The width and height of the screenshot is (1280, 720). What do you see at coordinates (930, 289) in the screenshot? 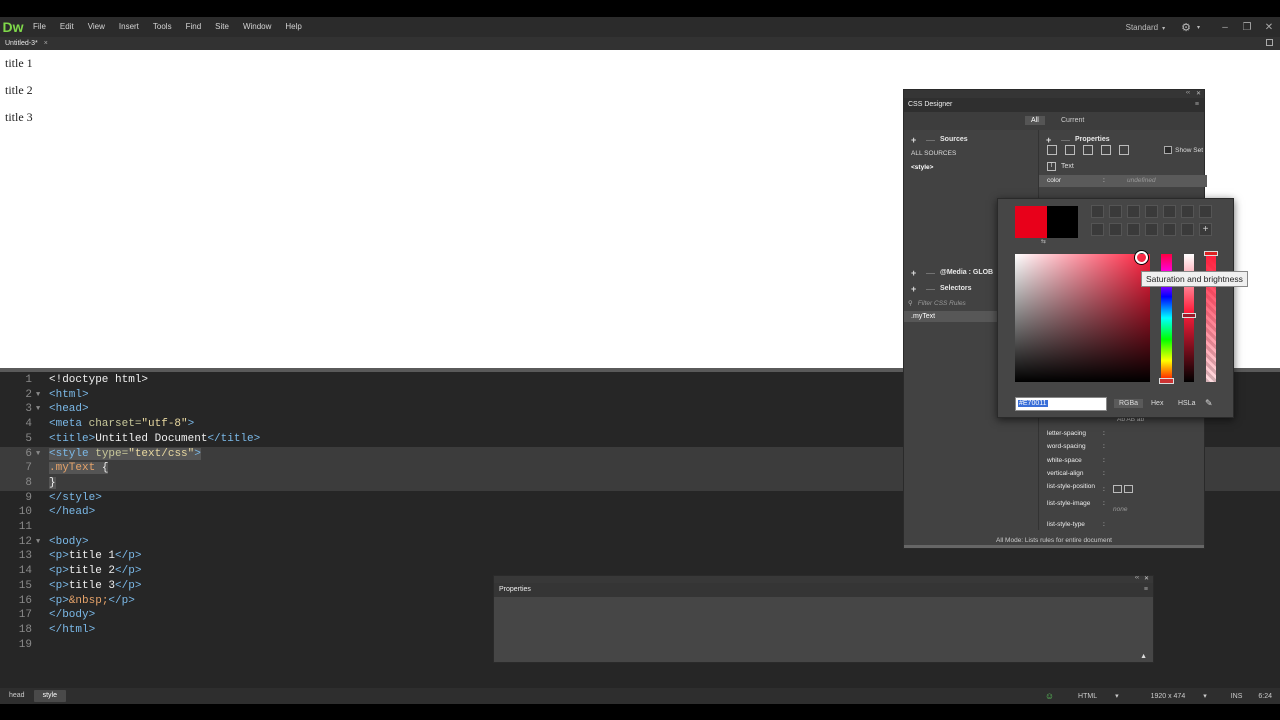
I see `remove-selector-icon: —` at bounding box center [930, 289].